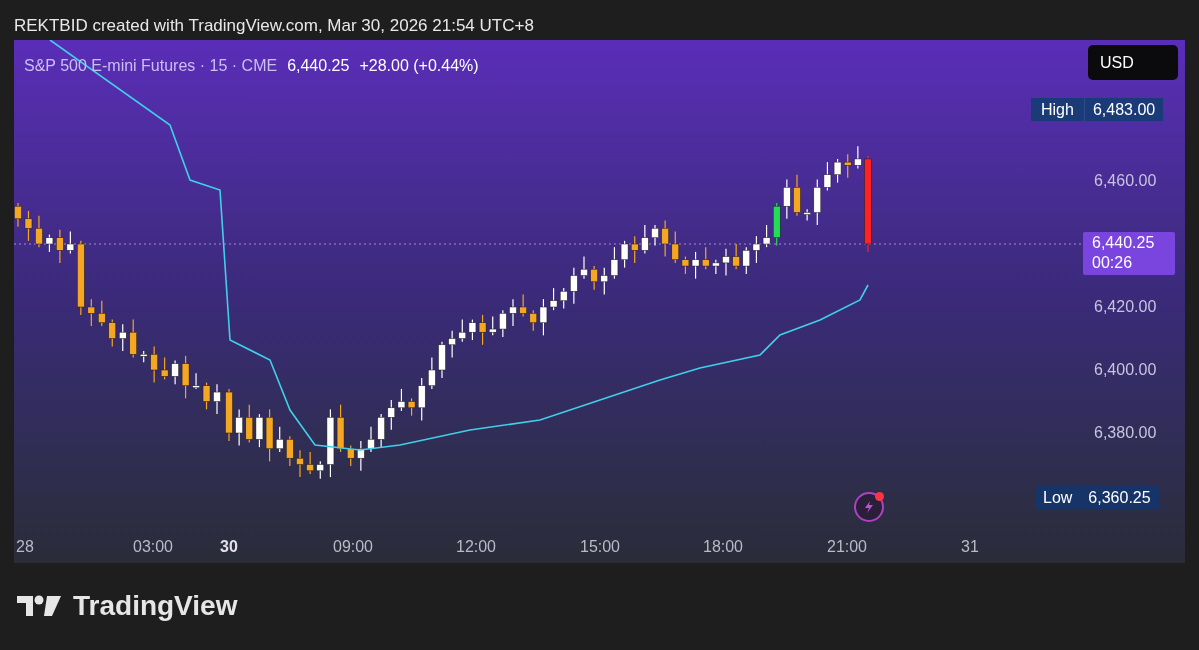 The image size is (1199, 650). Describe the element at coordinates (1125, 307) in the screenshot. I see `price-axis-label: 6,420.00` at that location.